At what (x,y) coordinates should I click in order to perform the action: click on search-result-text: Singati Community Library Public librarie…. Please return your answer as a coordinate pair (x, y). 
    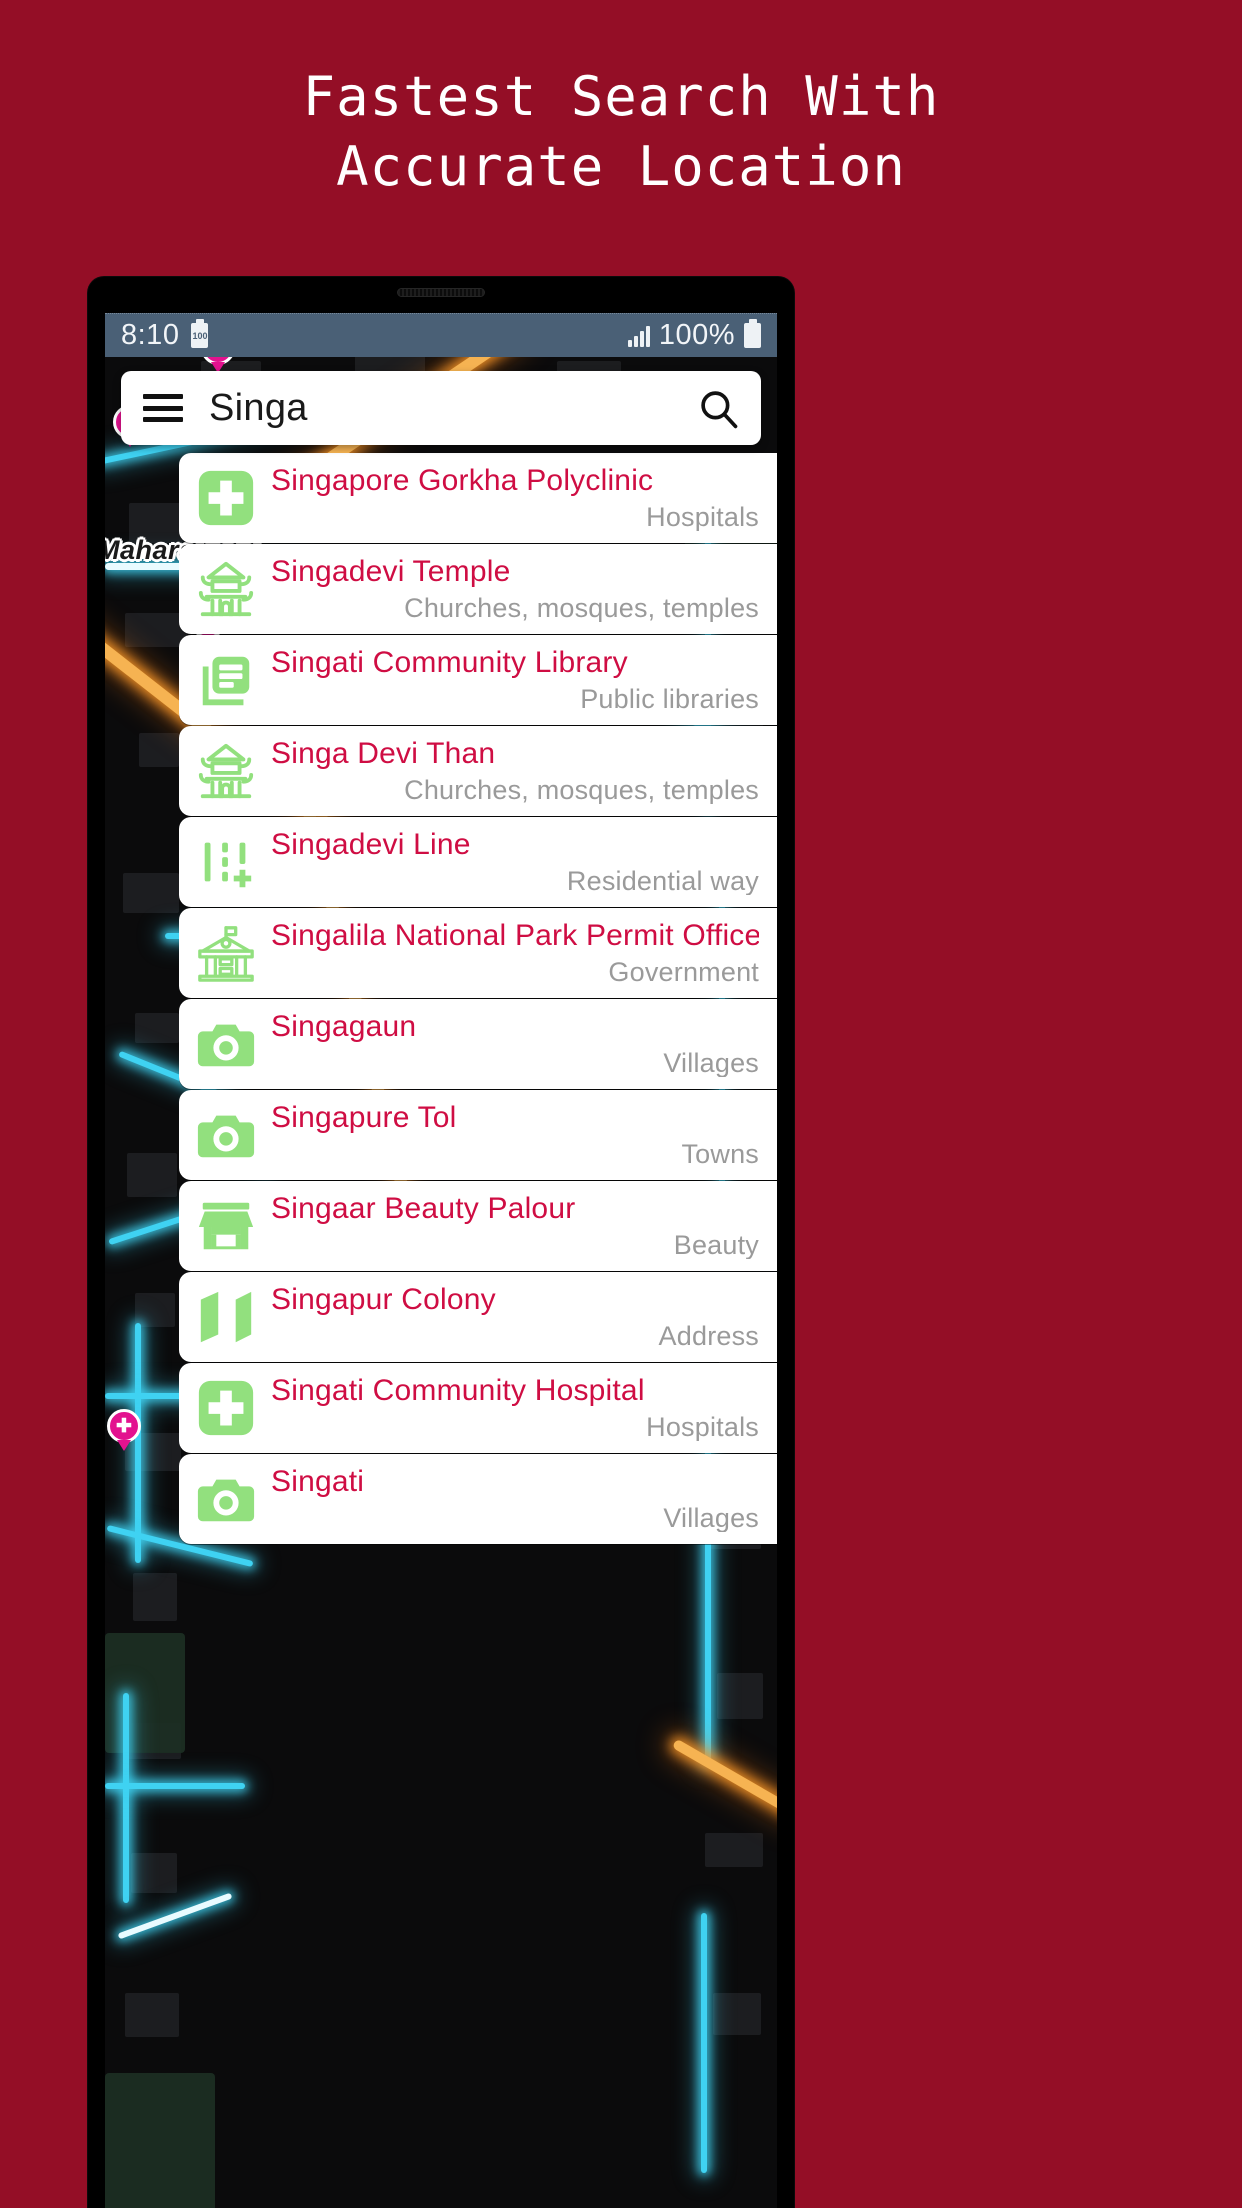
    Looking at the image, I should click on (515, 680).